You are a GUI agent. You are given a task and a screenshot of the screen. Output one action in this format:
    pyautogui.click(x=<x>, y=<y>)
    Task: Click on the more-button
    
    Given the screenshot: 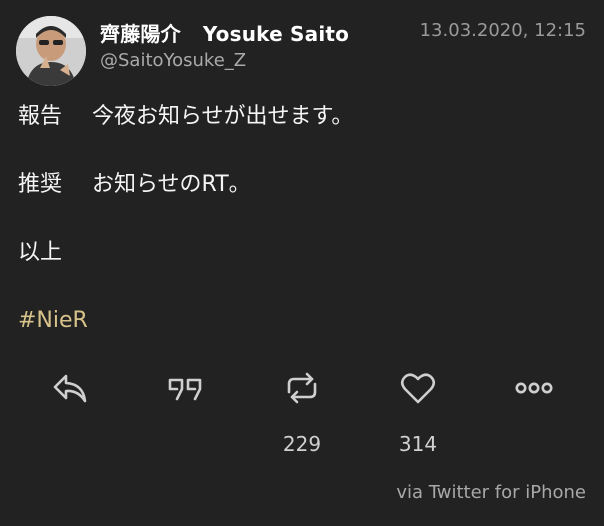 What is the action you would take?
    pyautogui.click(x=534, y=388)
    